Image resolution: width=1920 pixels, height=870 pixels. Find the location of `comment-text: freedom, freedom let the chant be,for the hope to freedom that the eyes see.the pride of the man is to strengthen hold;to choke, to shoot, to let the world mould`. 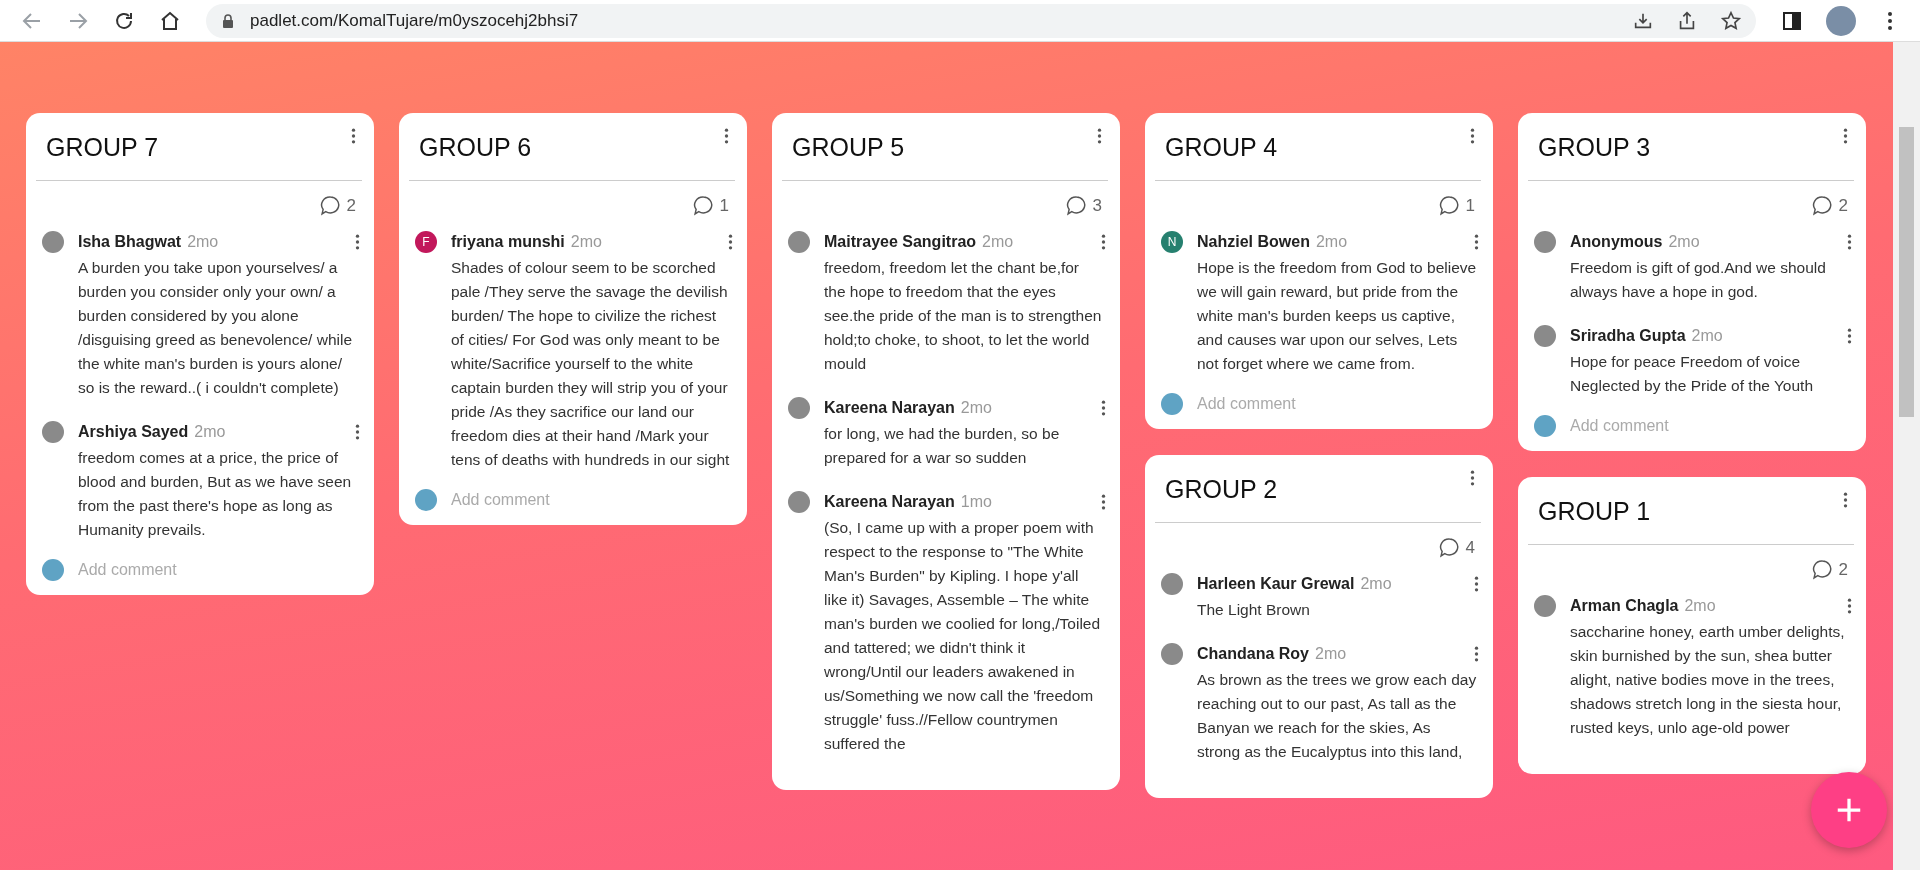

comment-text: freedom, freedom let the chant be,for the hope to freedom that the eyes see.the pride of the man is to strengthen hold;to choke, to shoot, to let the world mould is located at coordinates (963, 316).